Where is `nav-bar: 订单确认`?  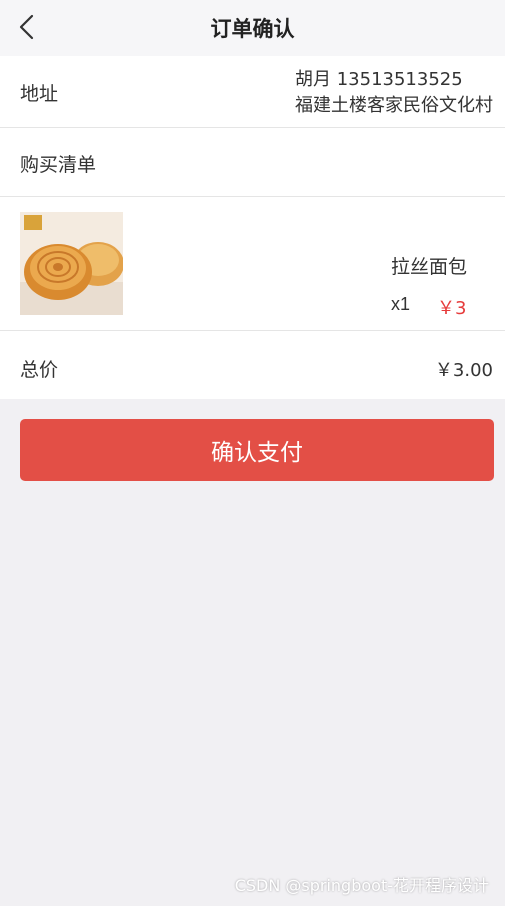 nav-bar: 订单确认 is located at coordinates (252, 28).